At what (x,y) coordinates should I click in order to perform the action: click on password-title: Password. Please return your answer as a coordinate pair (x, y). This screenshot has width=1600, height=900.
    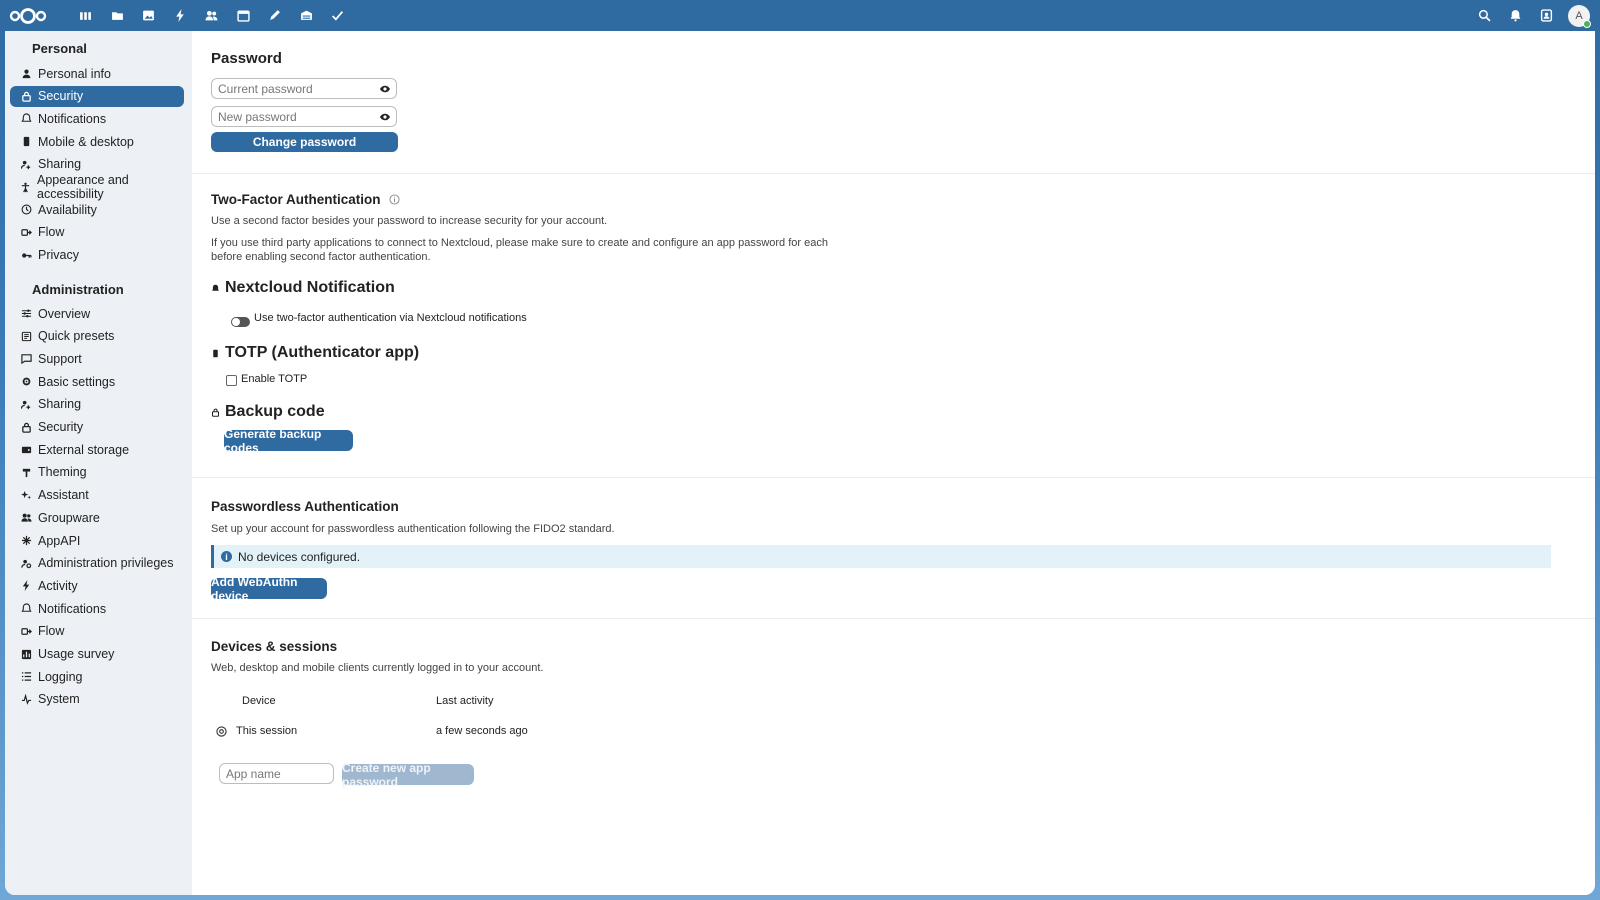
    Looking at the image, I should click on (246, 58).